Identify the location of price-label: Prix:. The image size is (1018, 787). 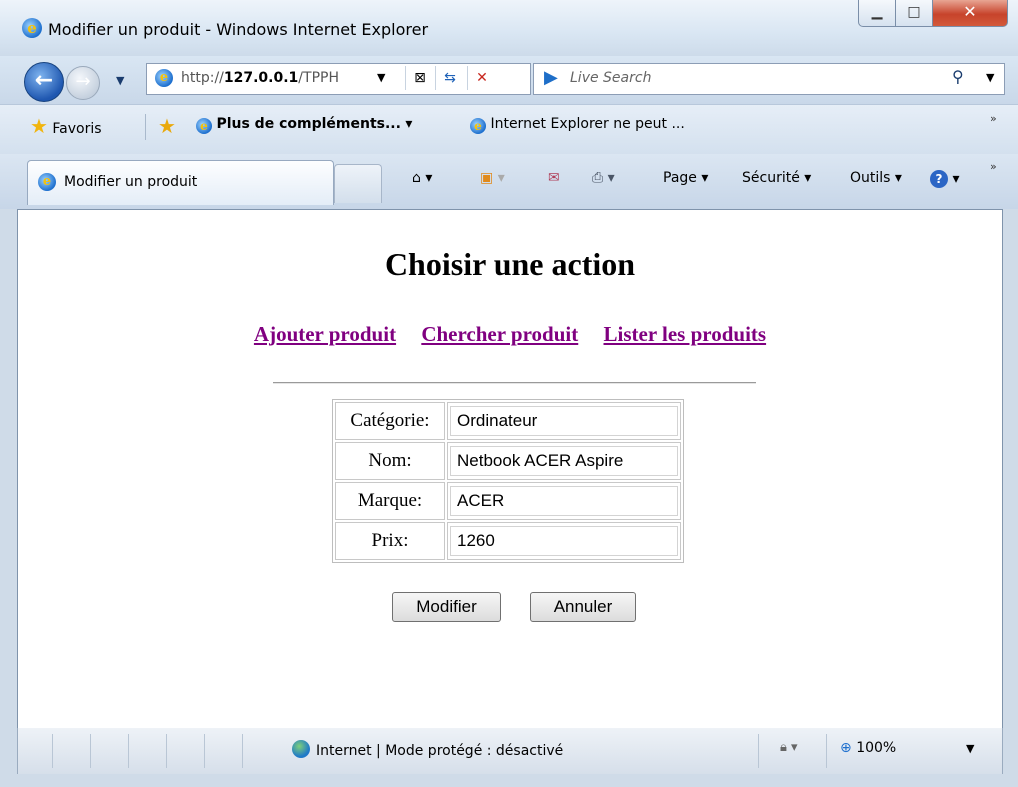
(390, 541).